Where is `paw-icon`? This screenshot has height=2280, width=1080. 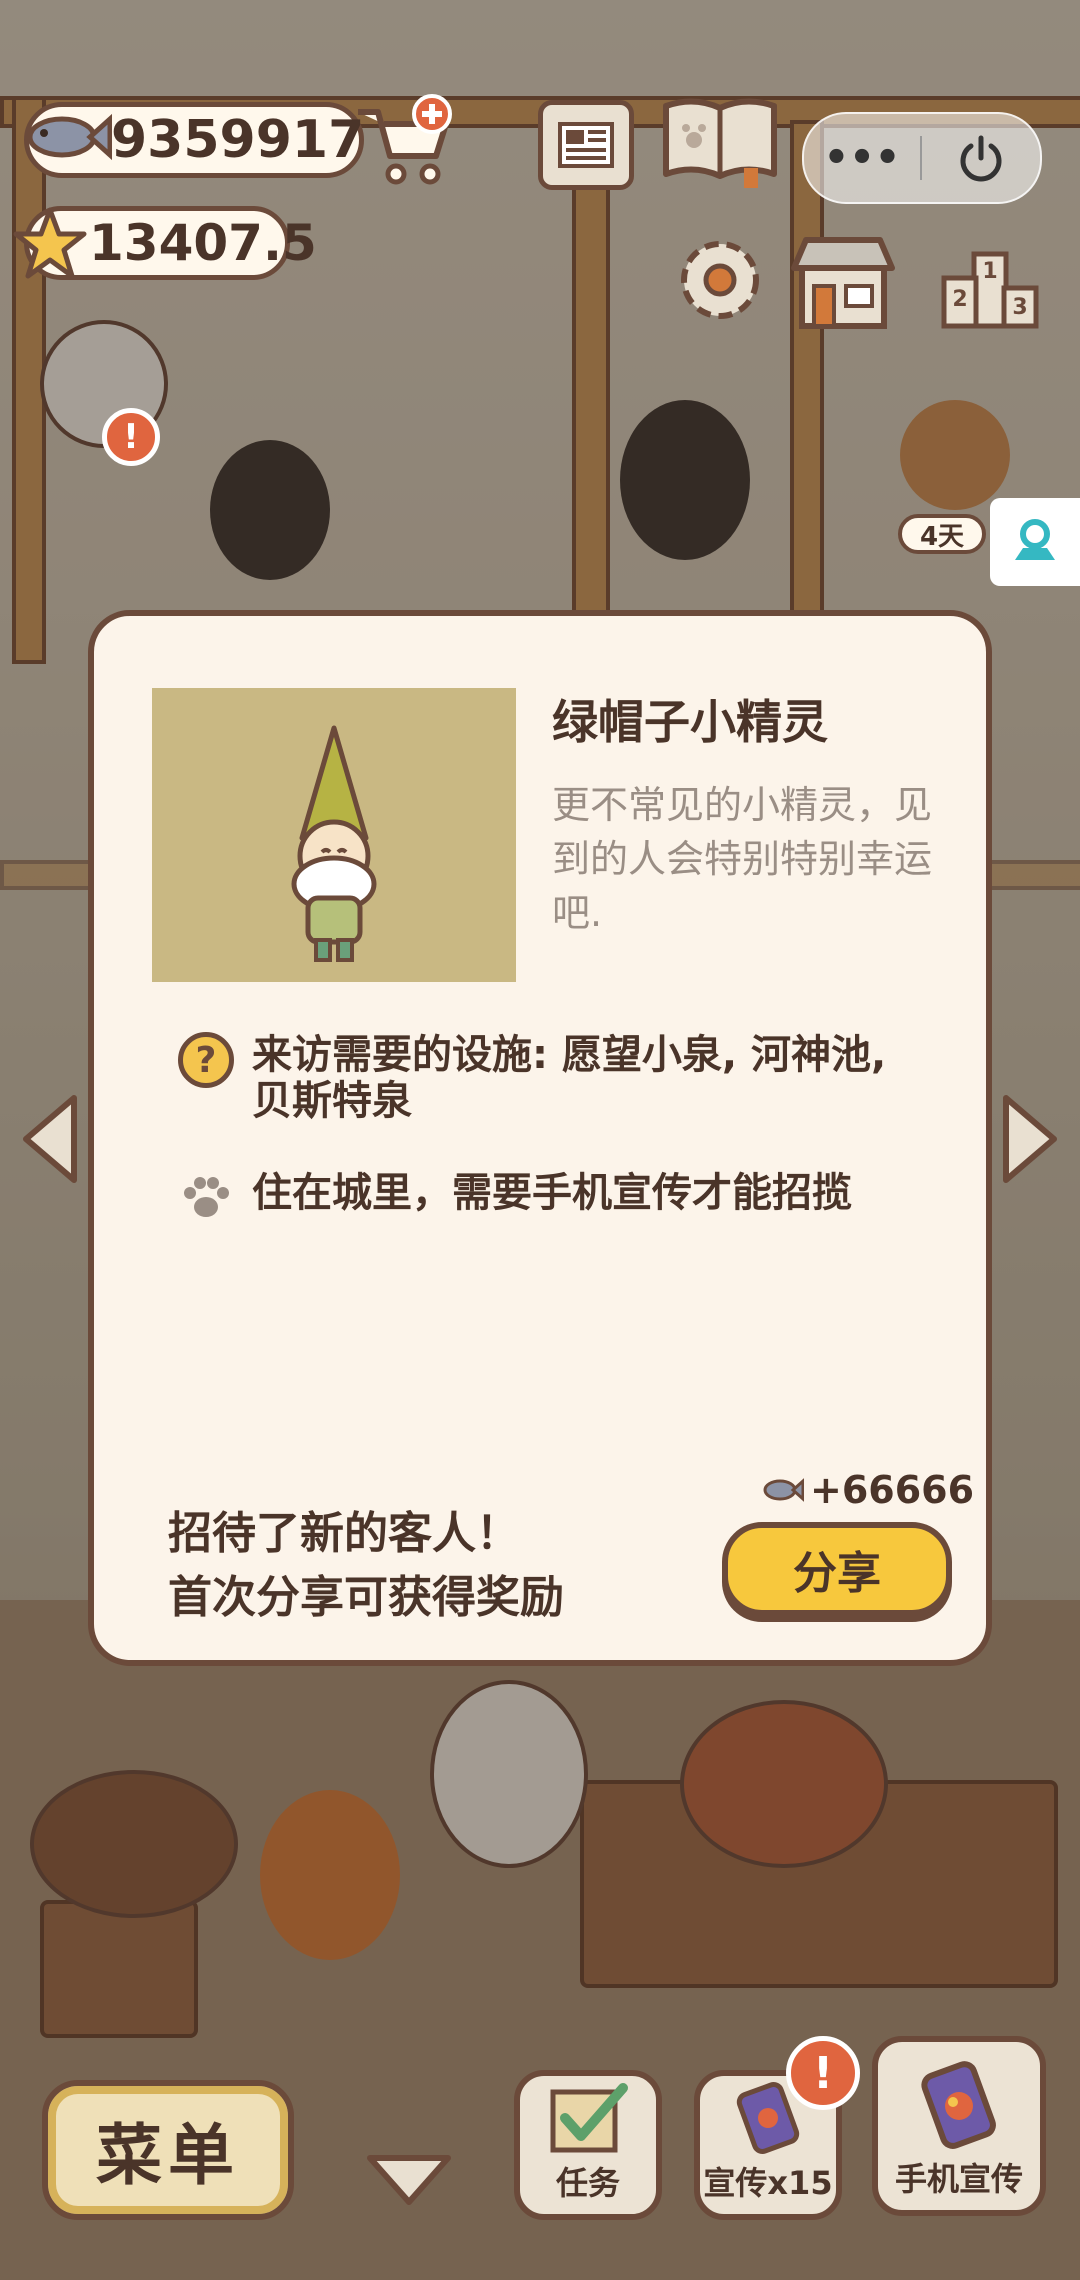
paw-icon is located at coordinates (206, 1198).